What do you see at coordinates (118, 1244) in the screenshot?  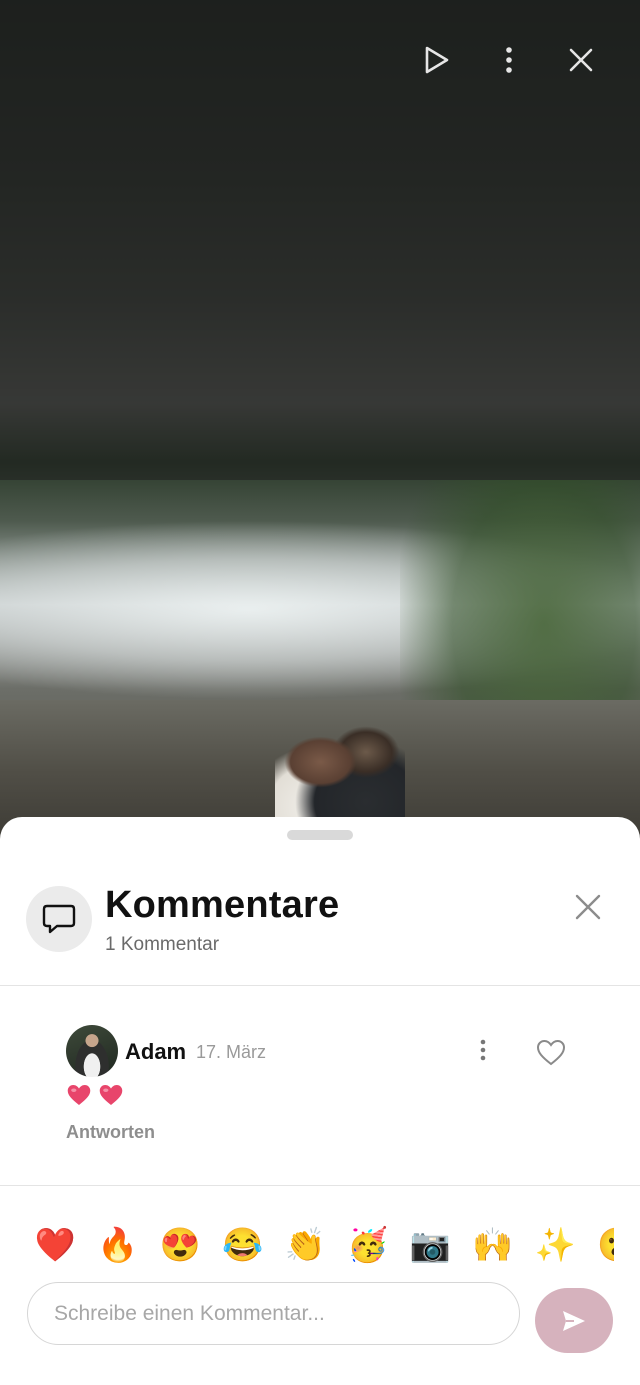 I see `emoji-fire: 🔥` at bounding box center [118, 1244].